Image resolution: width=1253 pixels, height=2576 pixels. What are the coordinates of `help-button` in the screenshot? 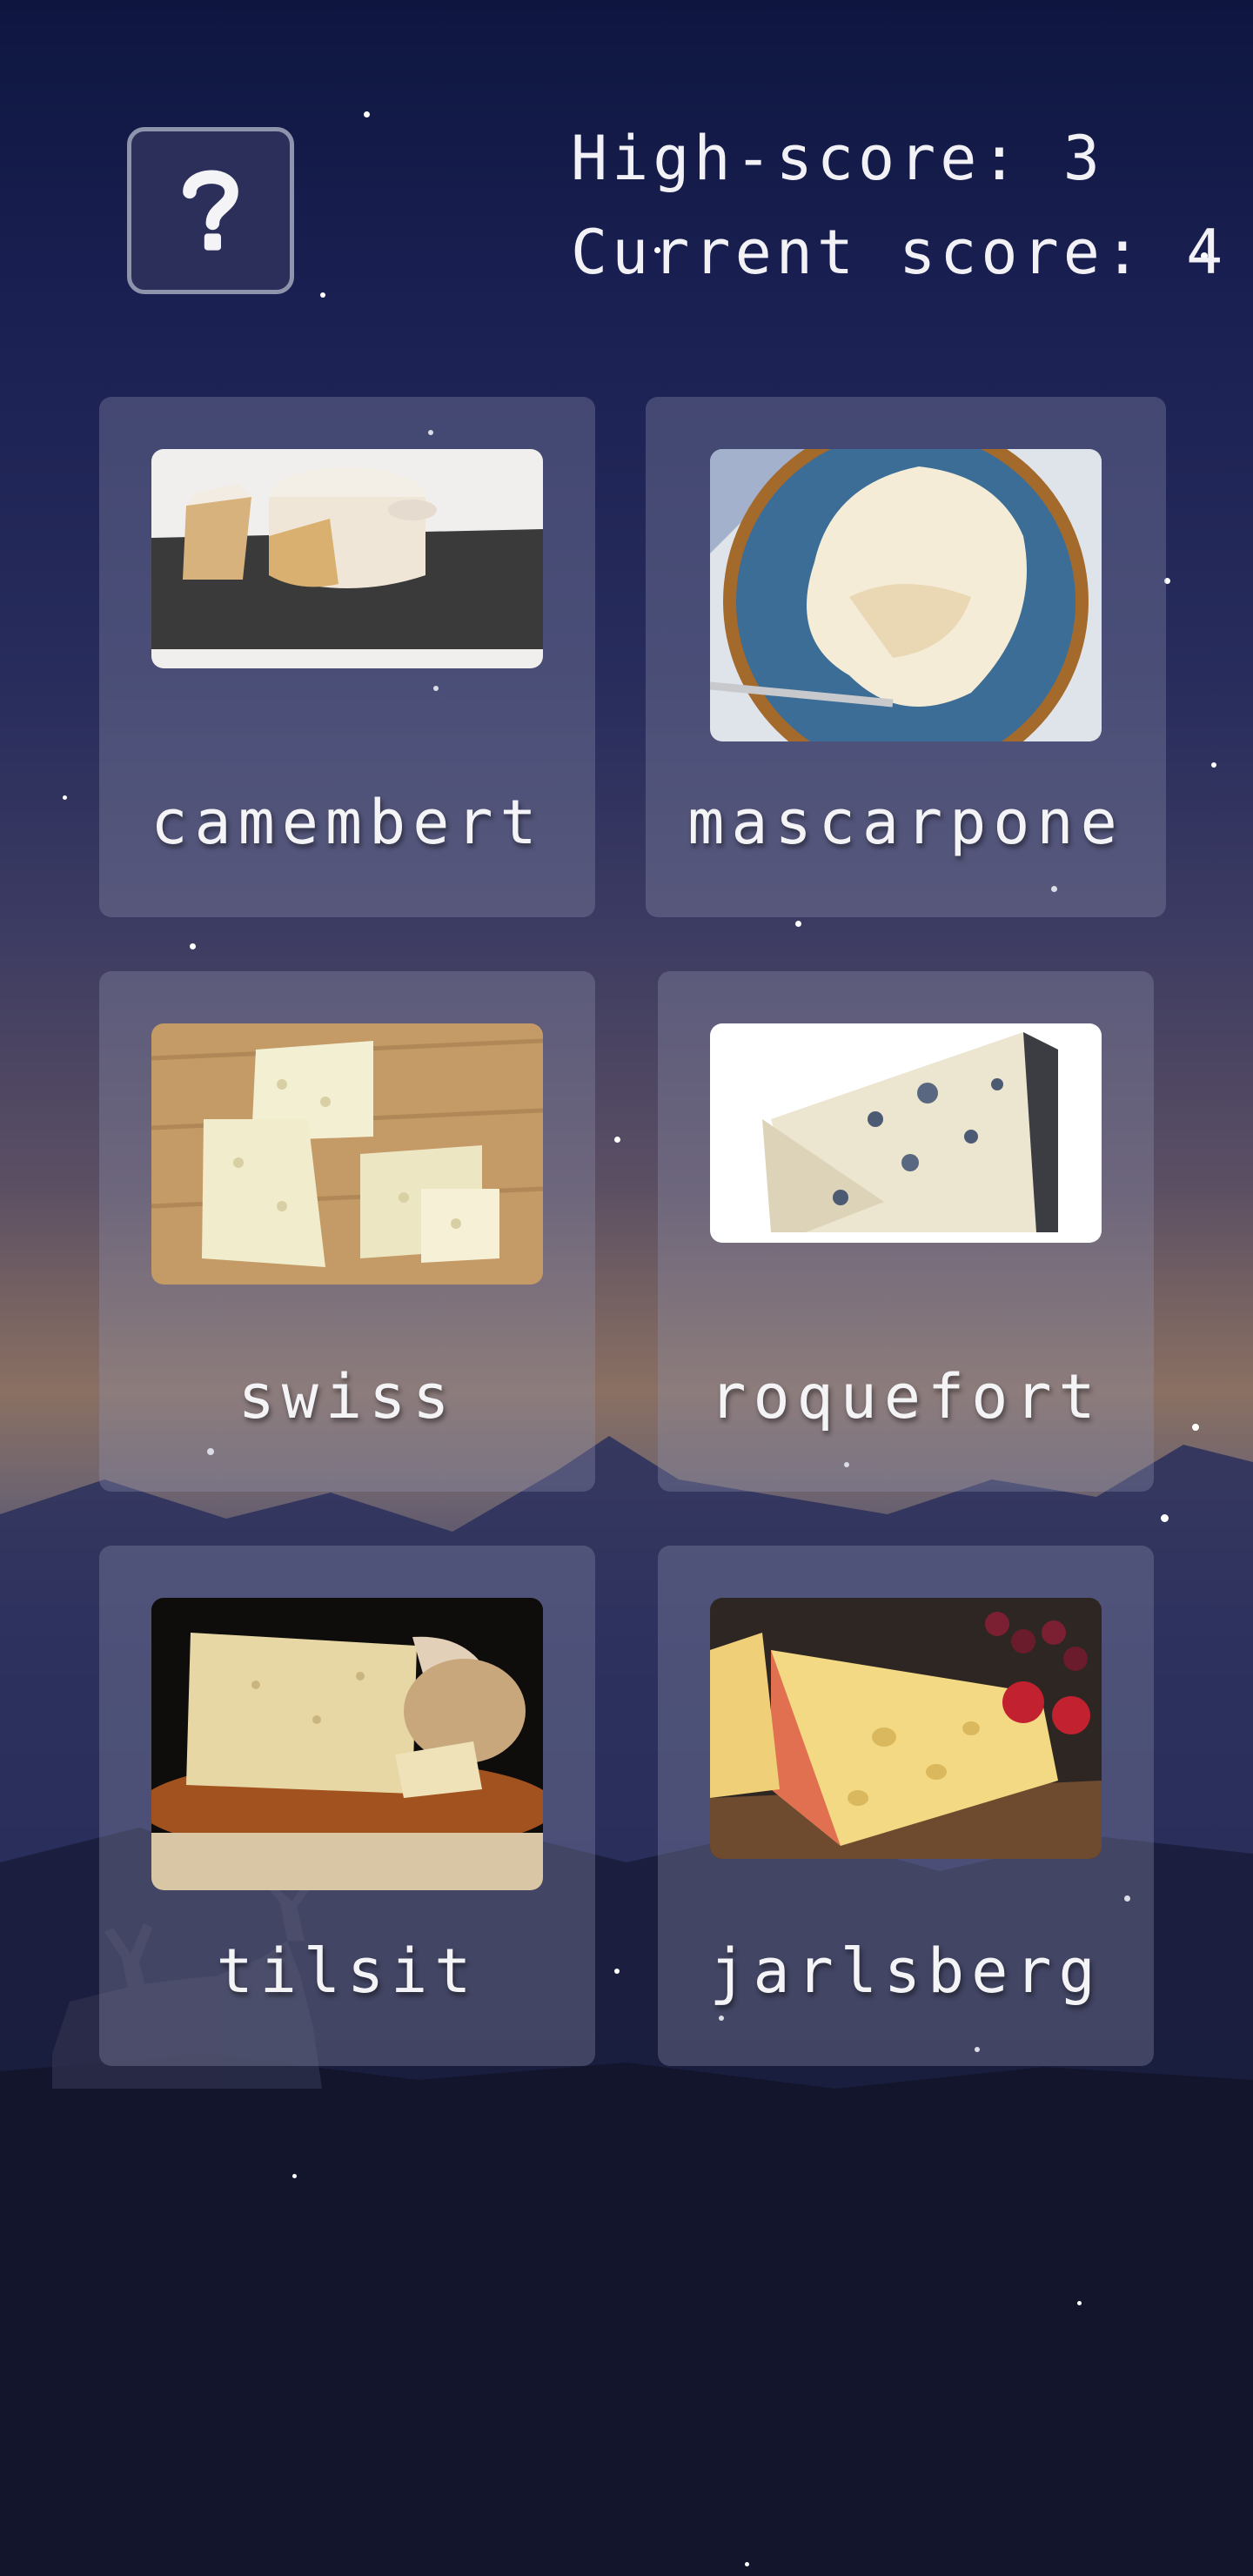 It's located at (210, 210).